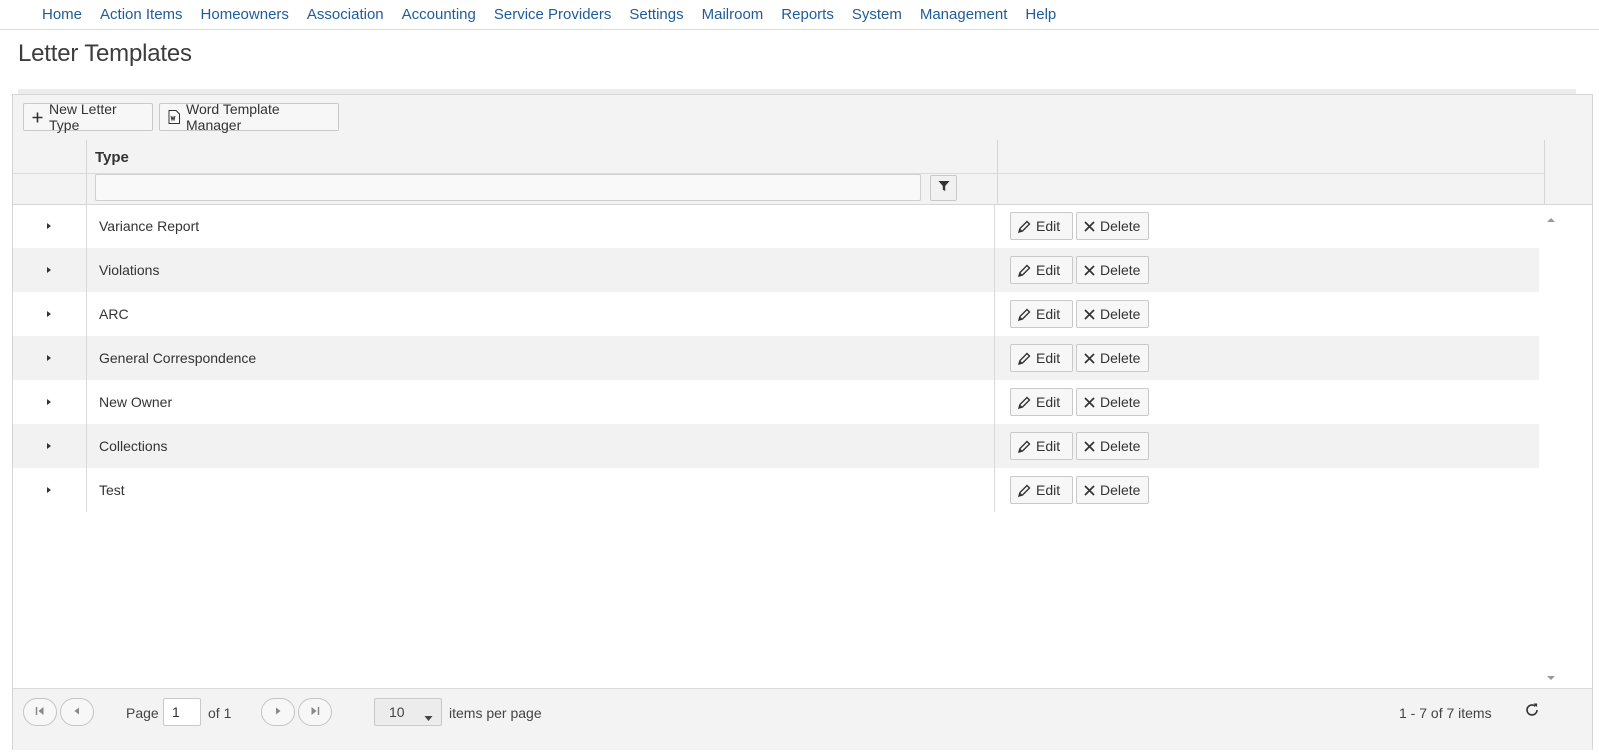 This screenshot has height=756, width=1599. I want to click on word-document-icon, so click(174, 117).